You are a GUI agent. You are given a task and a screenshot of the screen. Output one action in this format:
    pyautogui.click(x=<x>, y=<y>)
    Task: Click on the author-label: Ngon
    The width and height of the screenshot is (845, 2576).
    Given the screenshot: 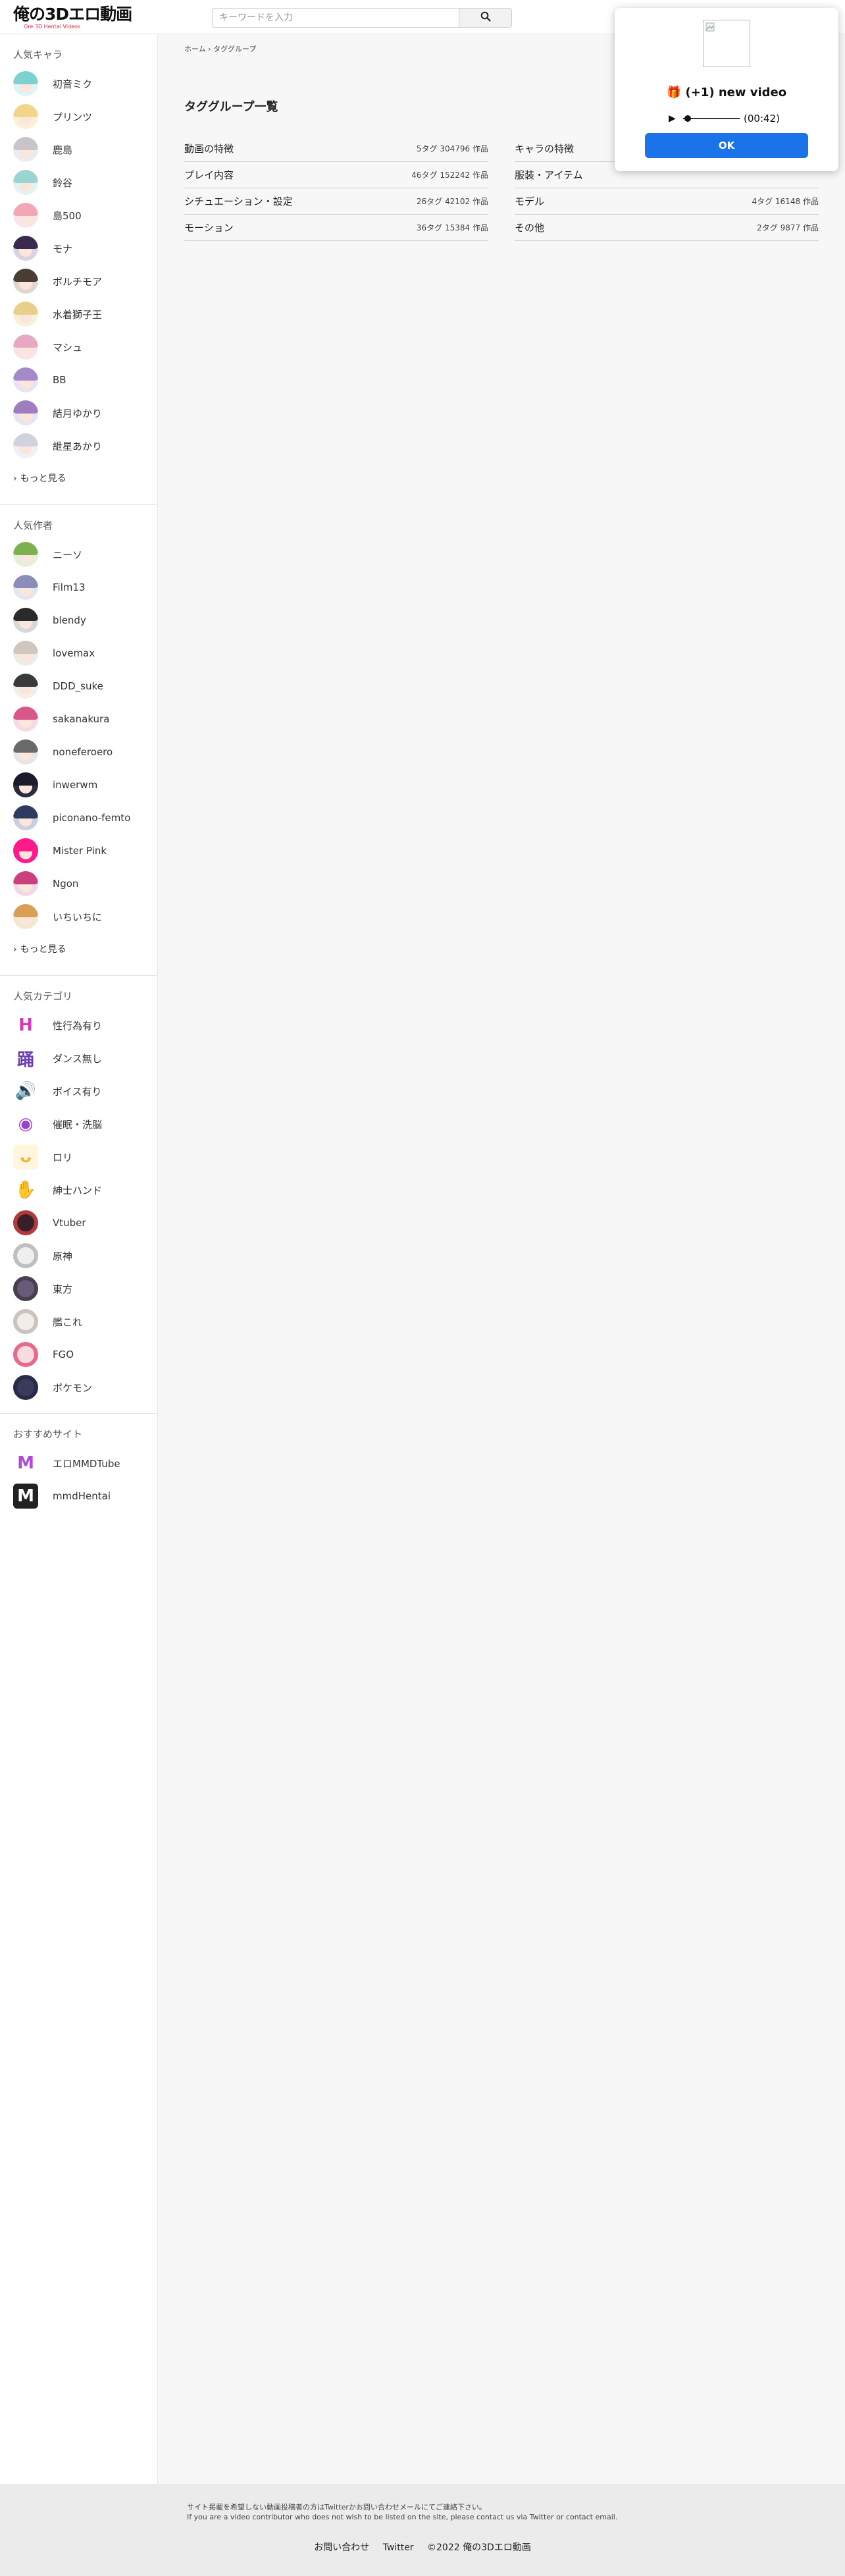 What is the action you would take?
    pyautogui.click(x=66, y=884)
    